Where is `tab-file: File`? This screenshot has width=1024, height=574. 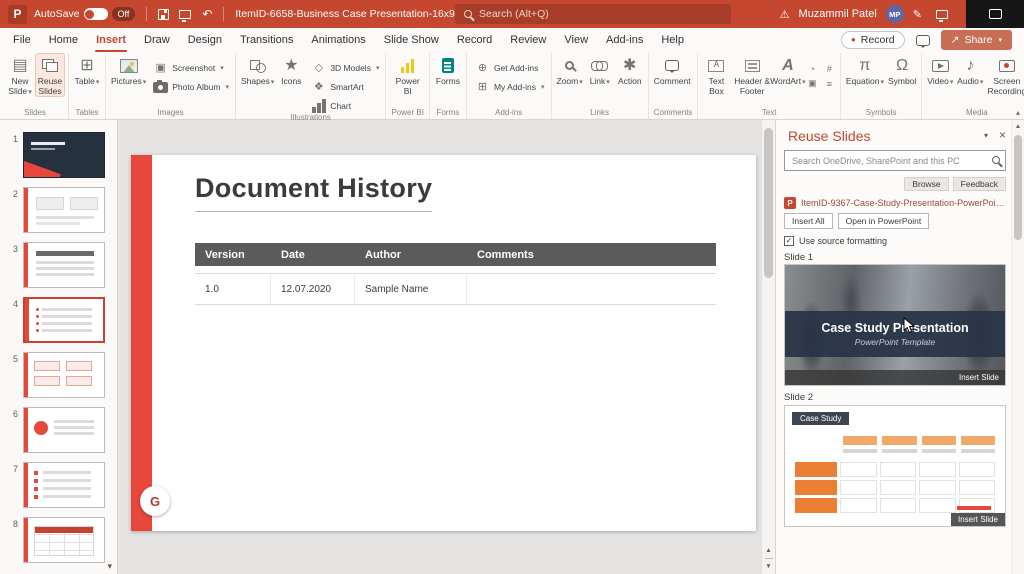
tab-file: File is located at coordinates (22, 40).